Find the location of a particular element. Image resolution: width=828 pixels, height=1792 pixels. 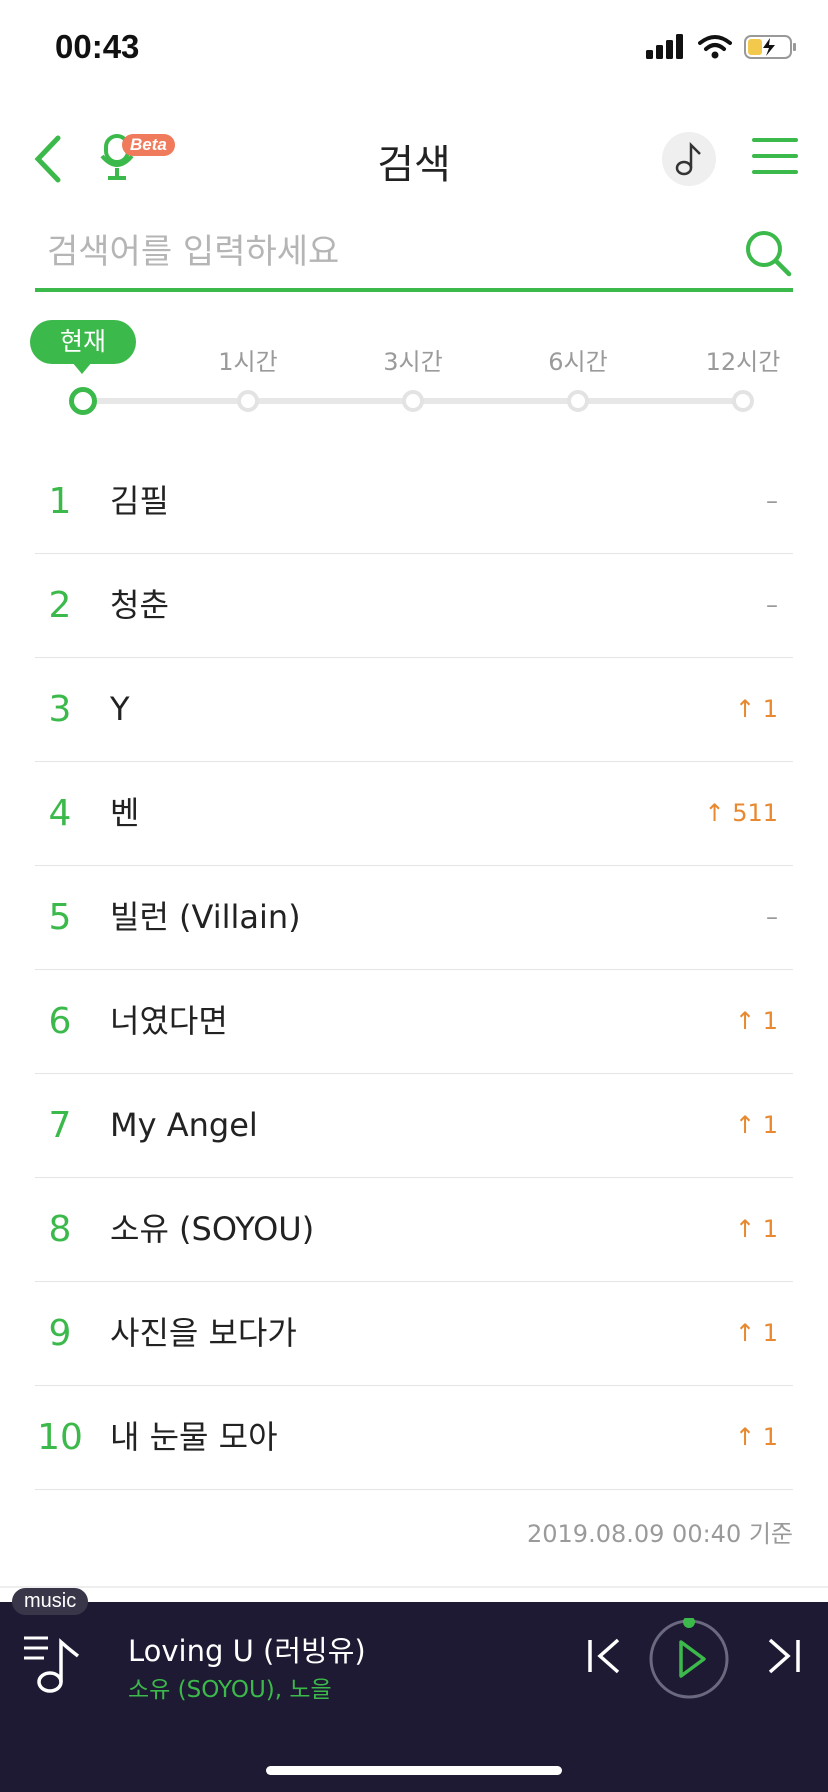

rank-keyword: Y is located at coordinates (120, 709).